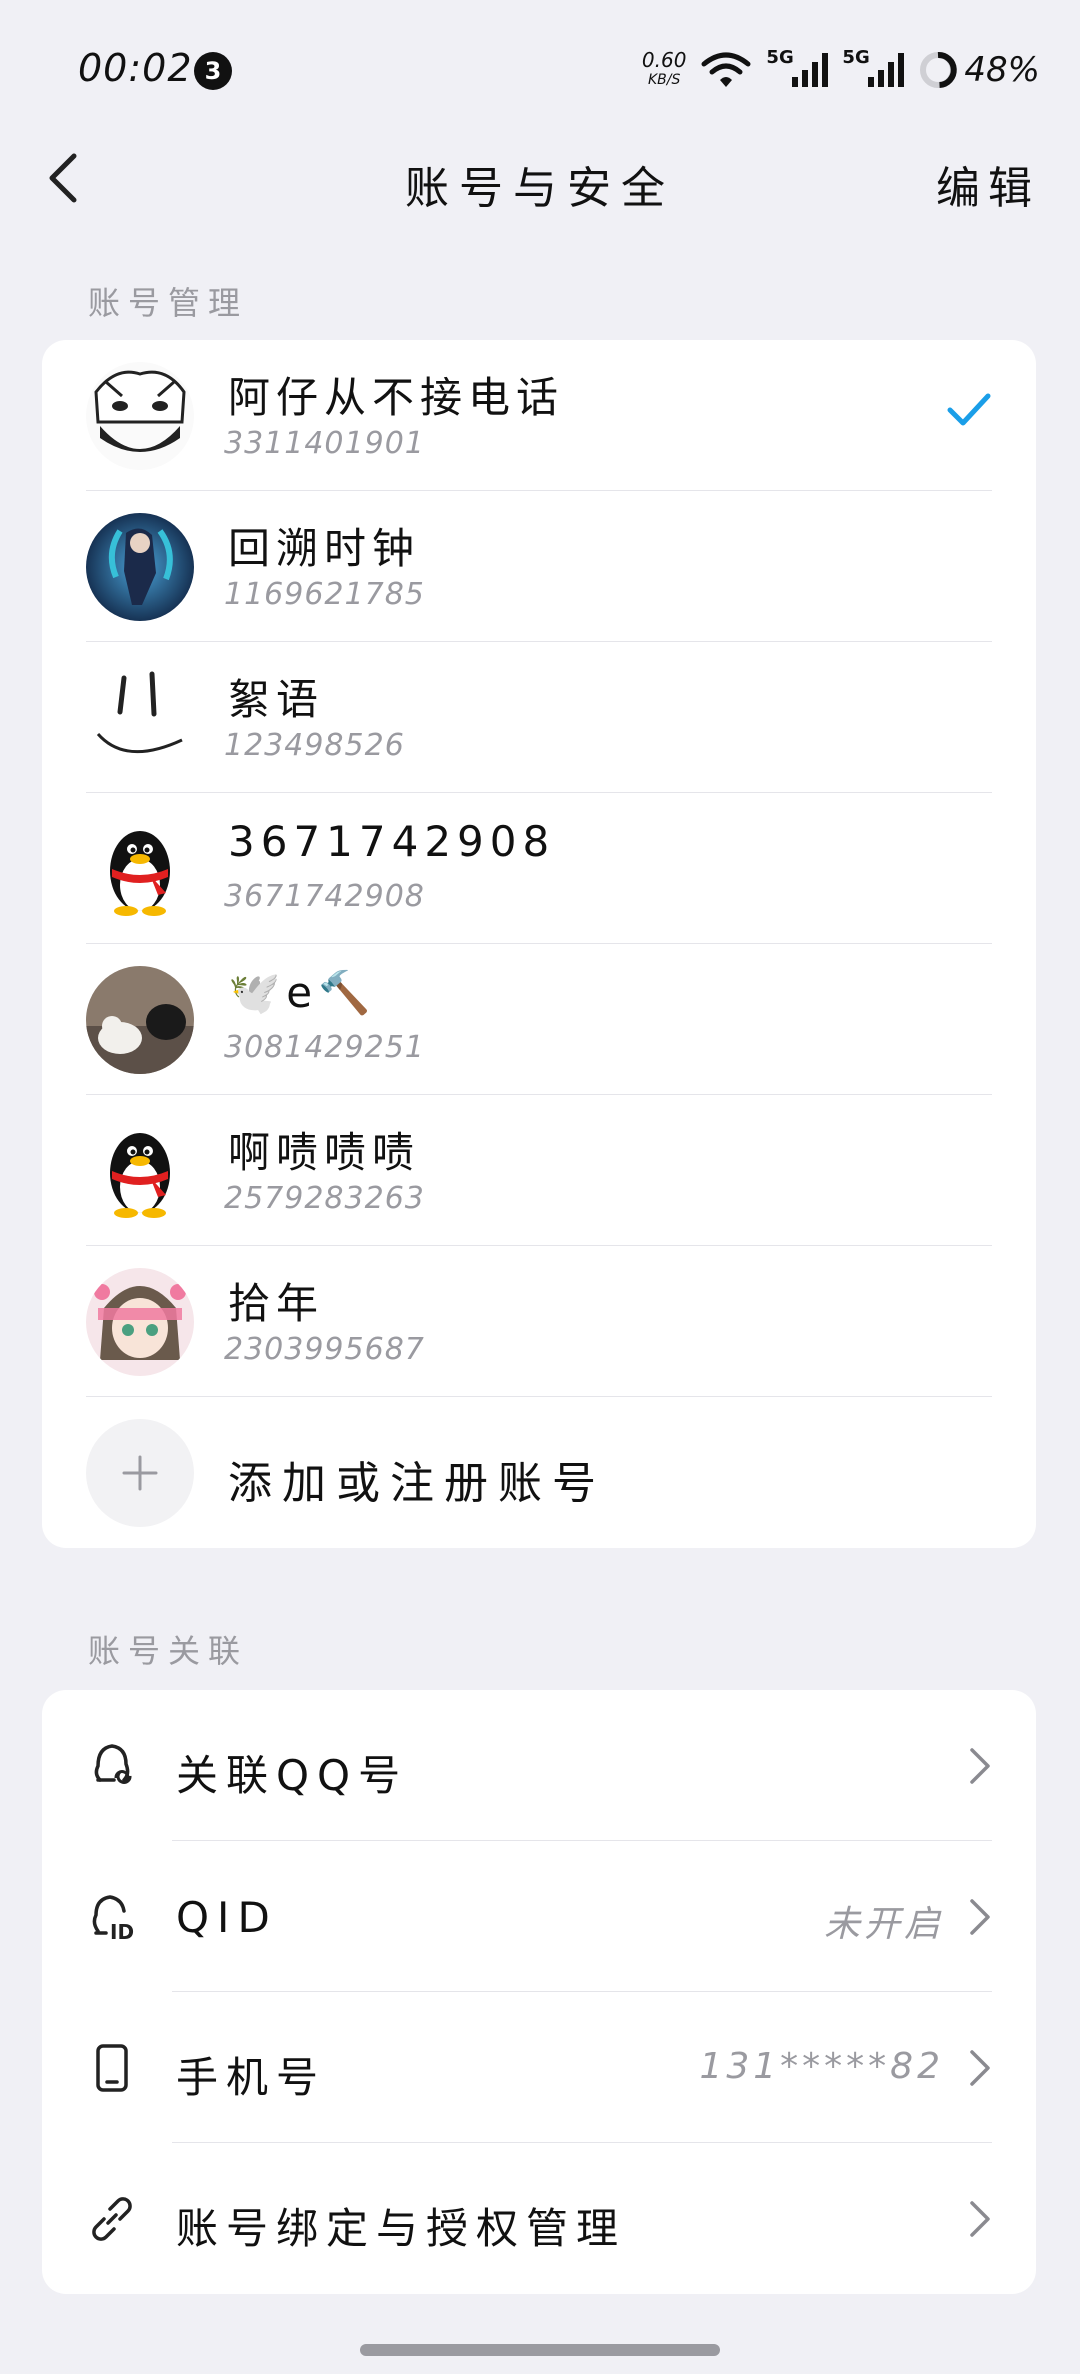 This screenshot has width=1080, height=2374. What do you see at coordinates (113, 1764) in the screenshot?
I see `qq-link-icon` at bounding box center [113, 1764].